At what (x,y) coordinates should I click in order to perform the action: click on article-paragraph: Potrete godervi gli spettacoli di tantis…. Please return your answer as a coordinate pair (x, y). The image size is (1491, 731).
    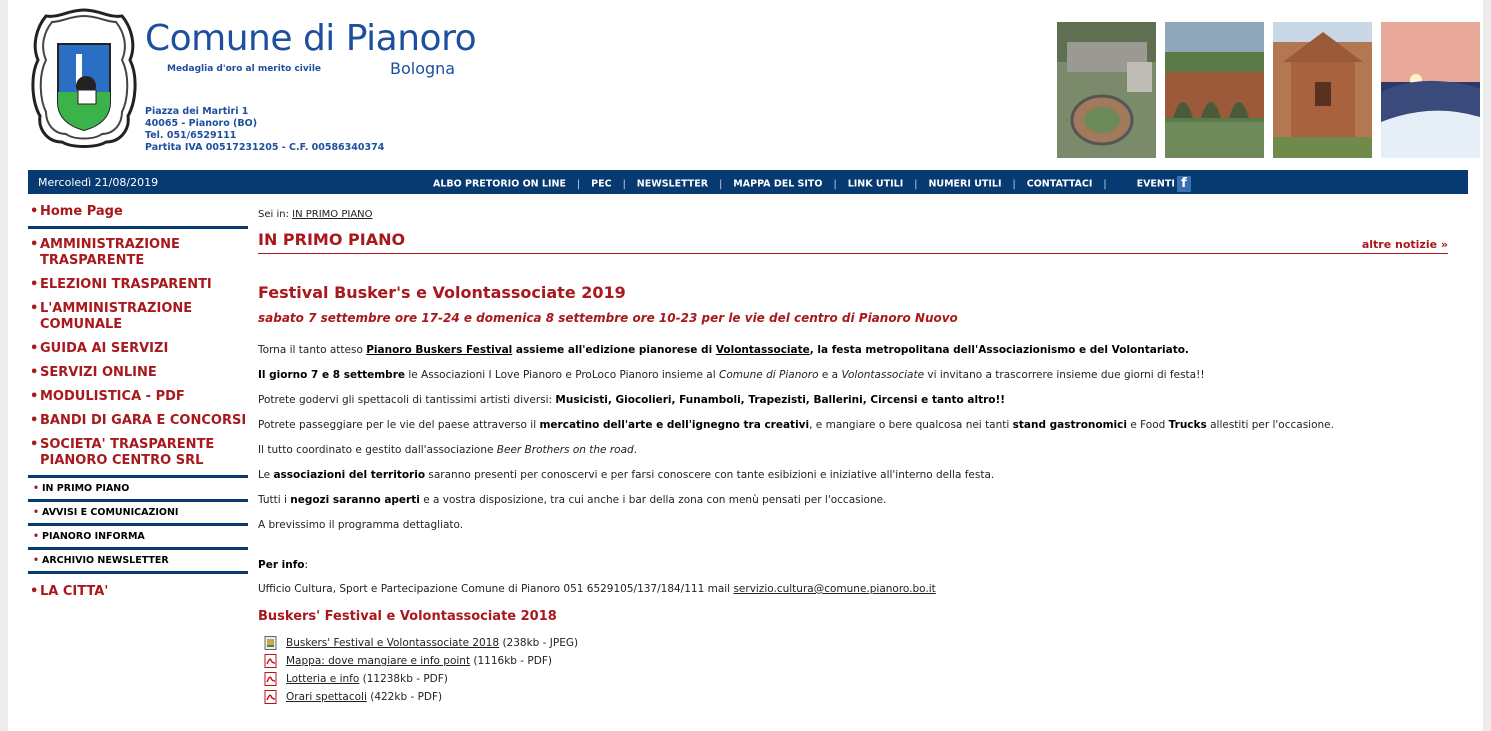
    Looking at the image, I should click on (632, 400).